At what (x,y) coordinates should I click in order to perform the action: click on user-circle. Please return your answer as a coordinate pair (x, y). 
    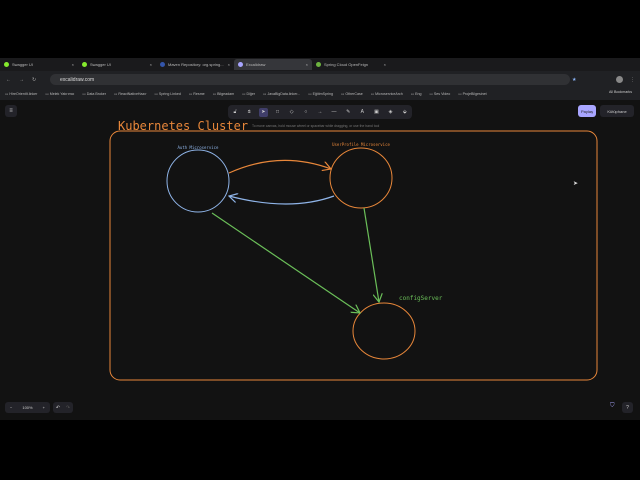
    Looking at the image, I should click on (361, 178).